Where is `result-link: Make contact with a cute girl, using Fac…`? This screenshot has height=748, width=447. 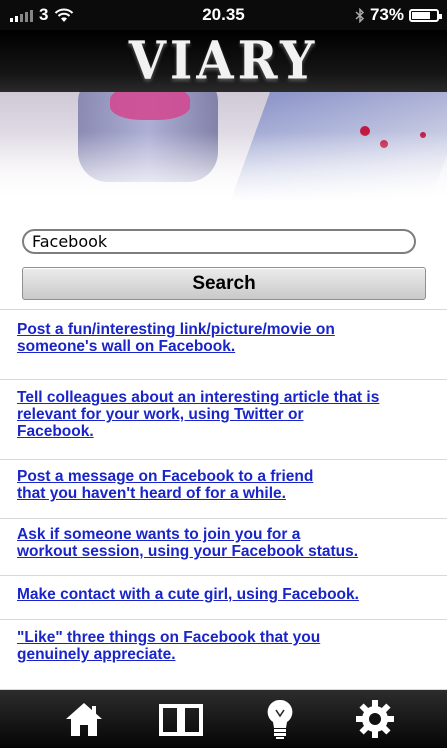 result-link: Make contact with a cute girl, using Fac… is located at coordinates (188, 594).